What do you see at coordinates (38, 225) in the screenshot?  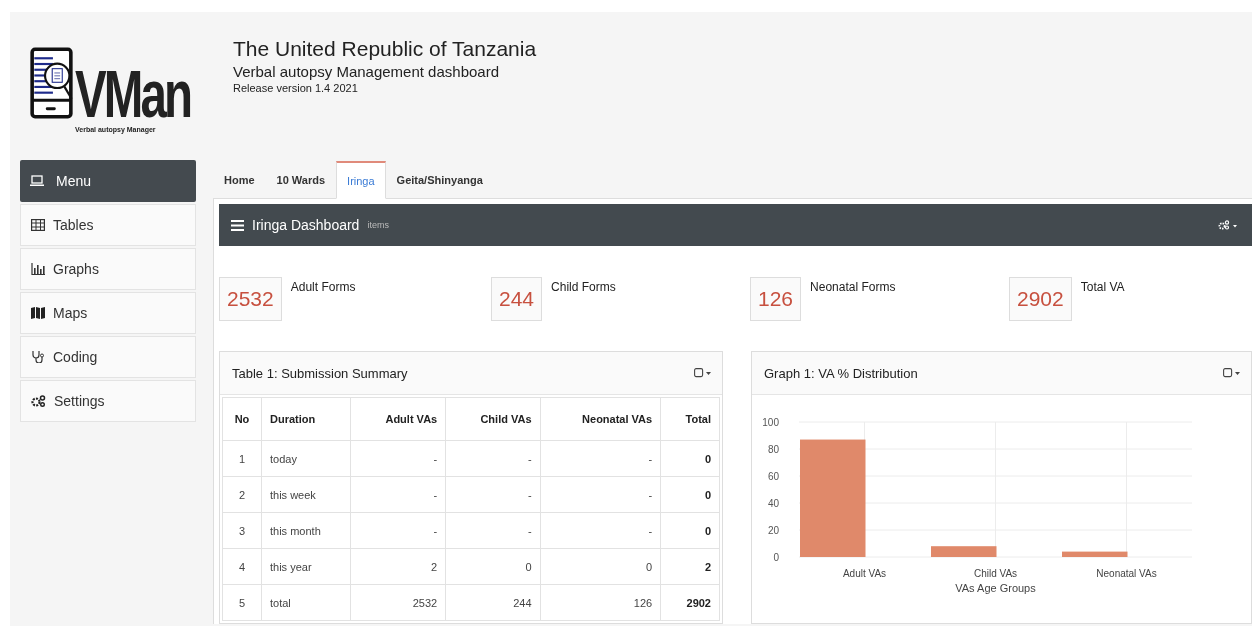 I see `table-icon` at bounding box center [38, 225].